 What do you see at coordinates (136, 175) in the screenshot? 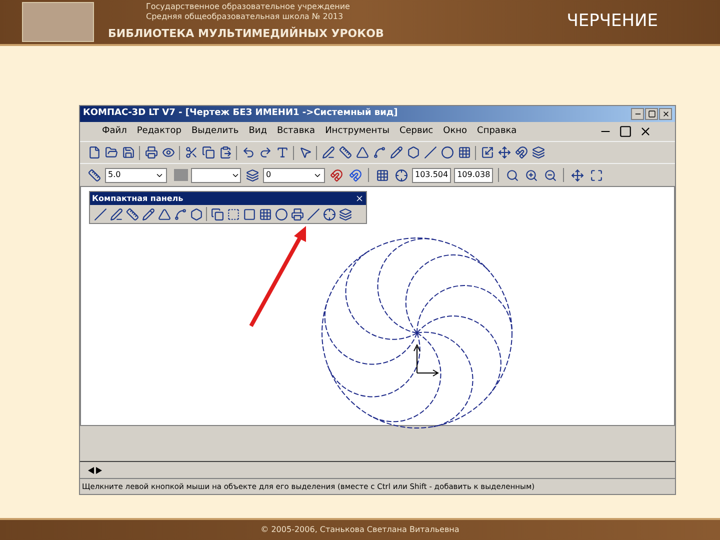
I see `scale-field: 5.0` at bounding box center [136, 175].